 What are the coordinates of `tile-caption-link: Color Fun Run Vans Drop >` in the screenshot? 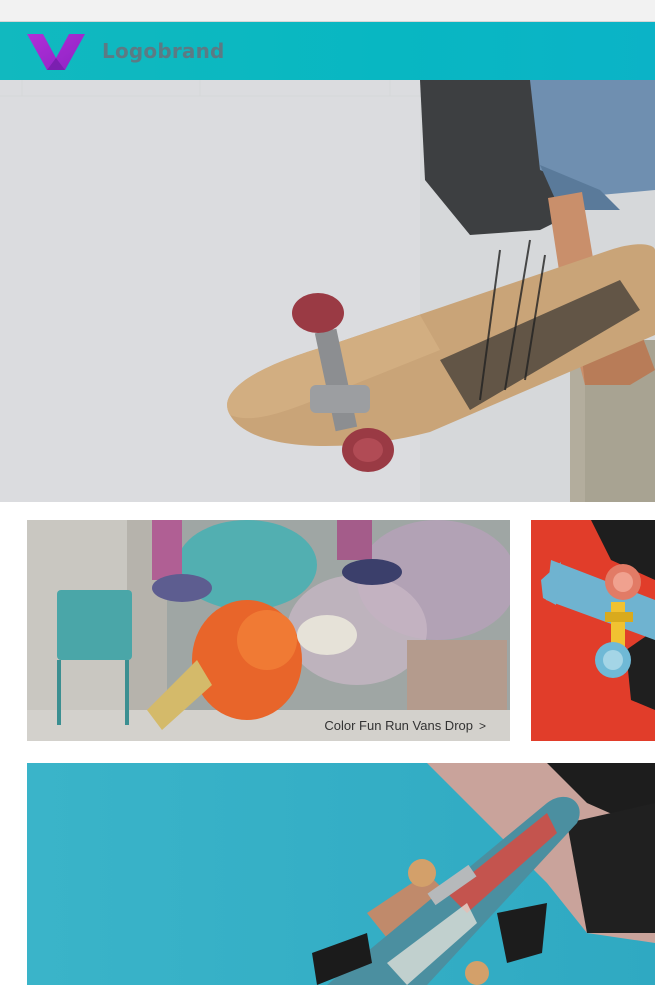 It's located at (405, 725).